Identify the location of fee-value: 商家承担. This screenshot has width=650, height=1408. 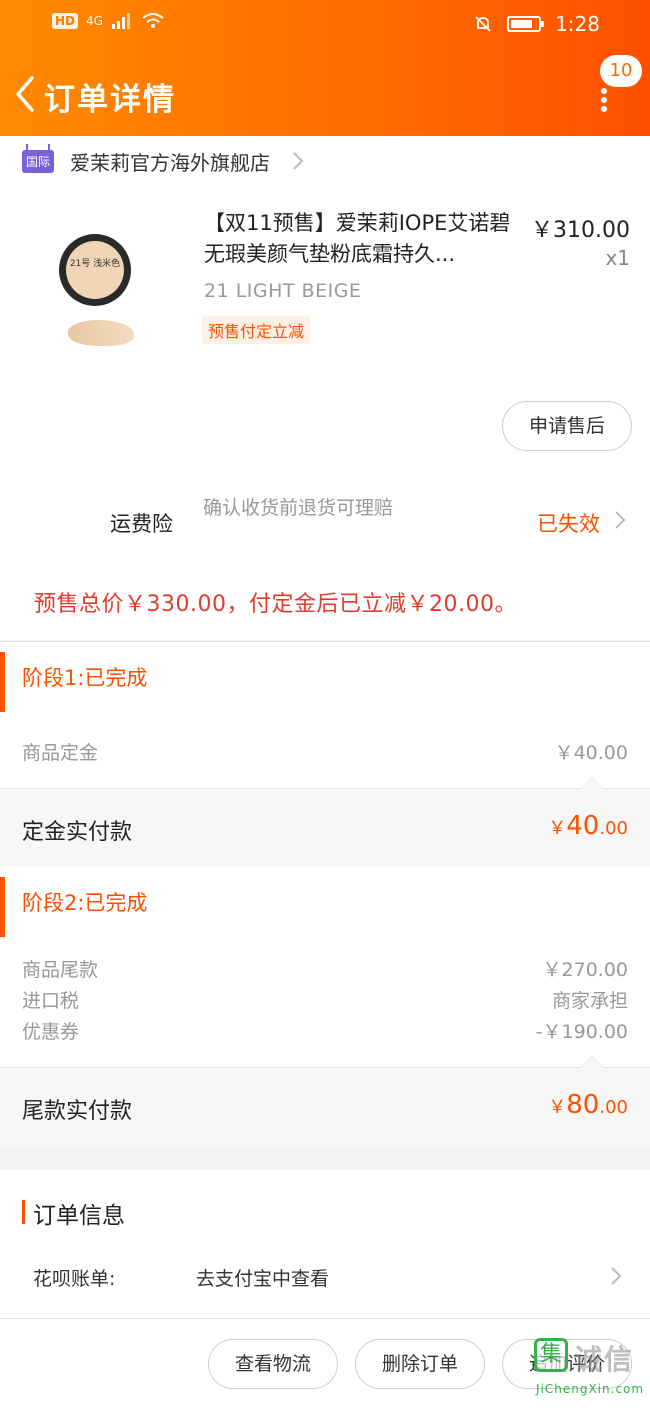
(589, 1001).